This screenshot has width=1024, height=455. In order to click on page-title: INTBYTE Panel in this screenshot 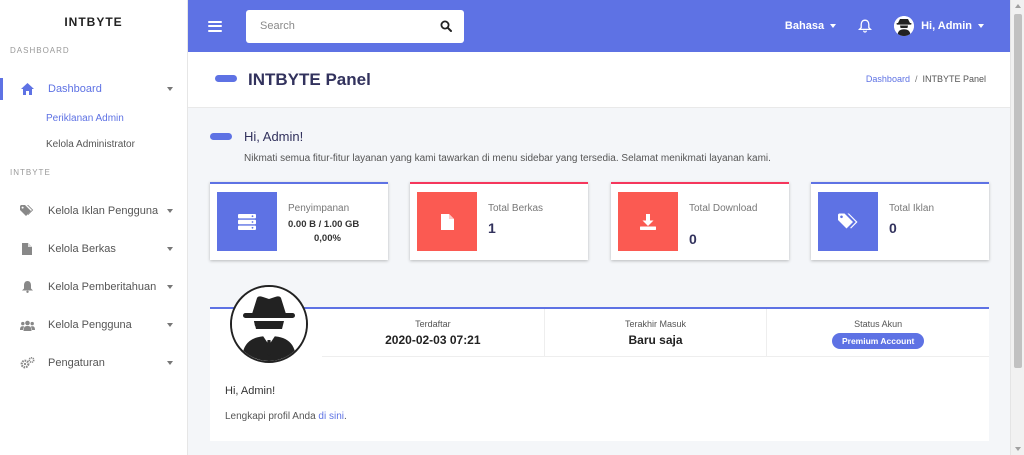, I will do `click(309, 79)`.